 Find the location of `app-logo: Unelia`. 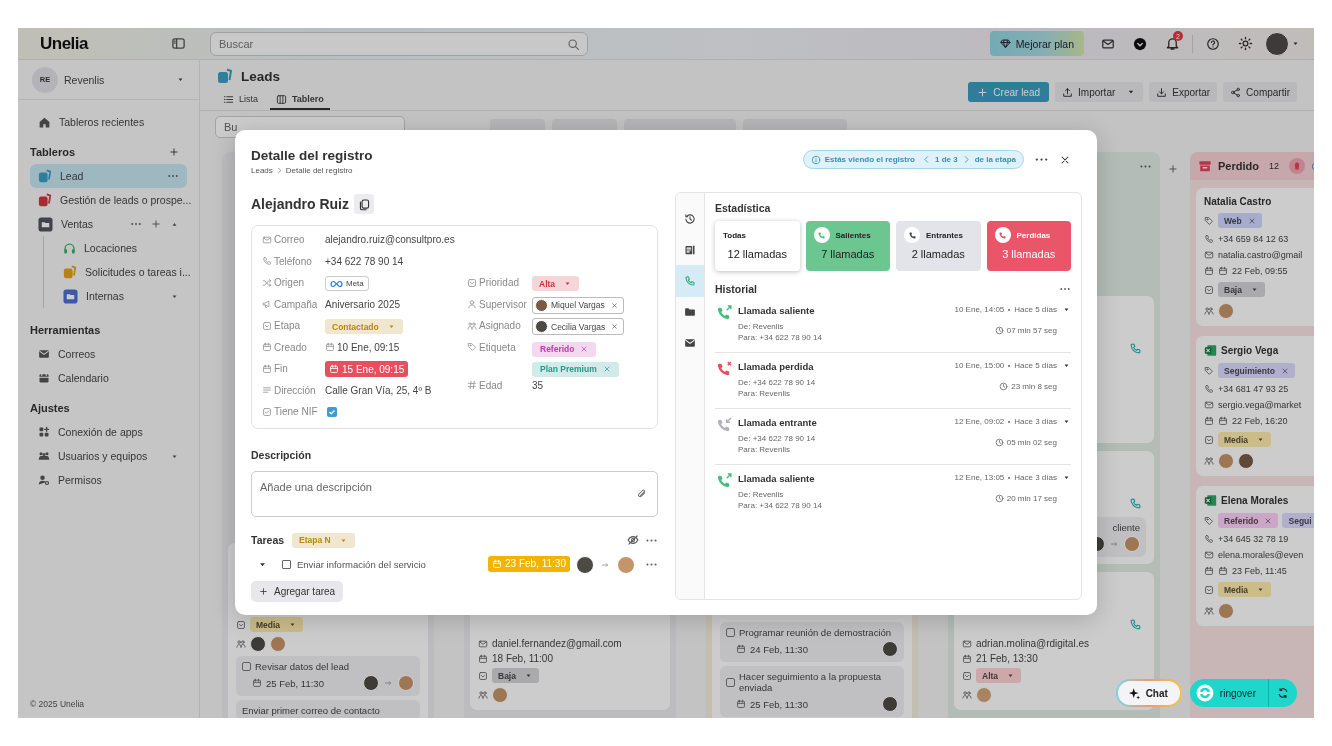

app-logo: Unelia is located at coordinates (64, 43).